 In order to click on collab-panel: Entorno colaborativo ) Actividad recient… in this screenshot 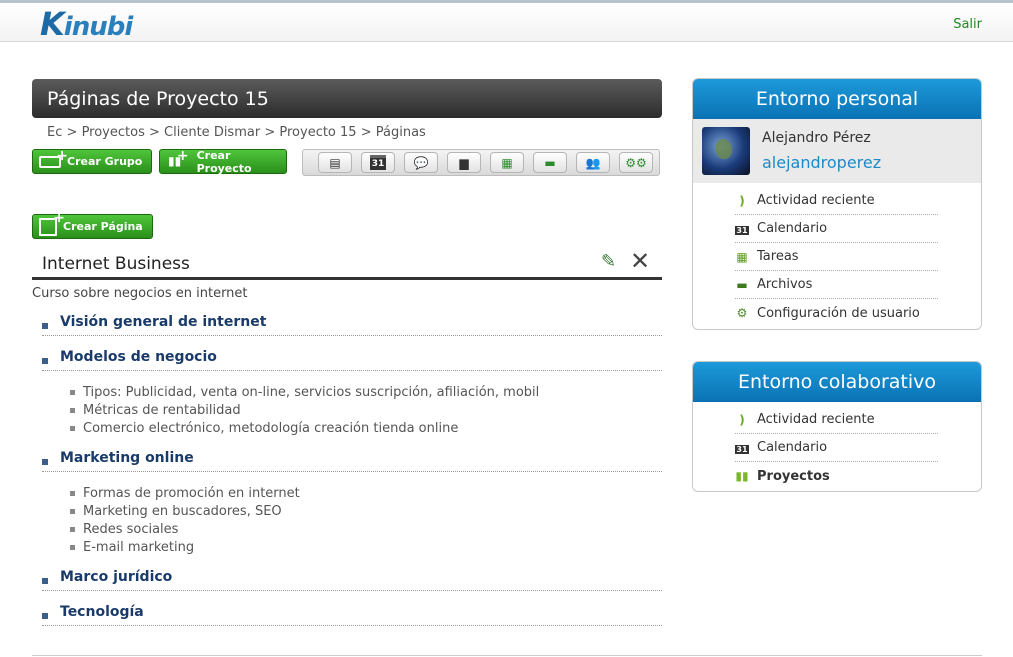, I will do `click(837, 426)`.